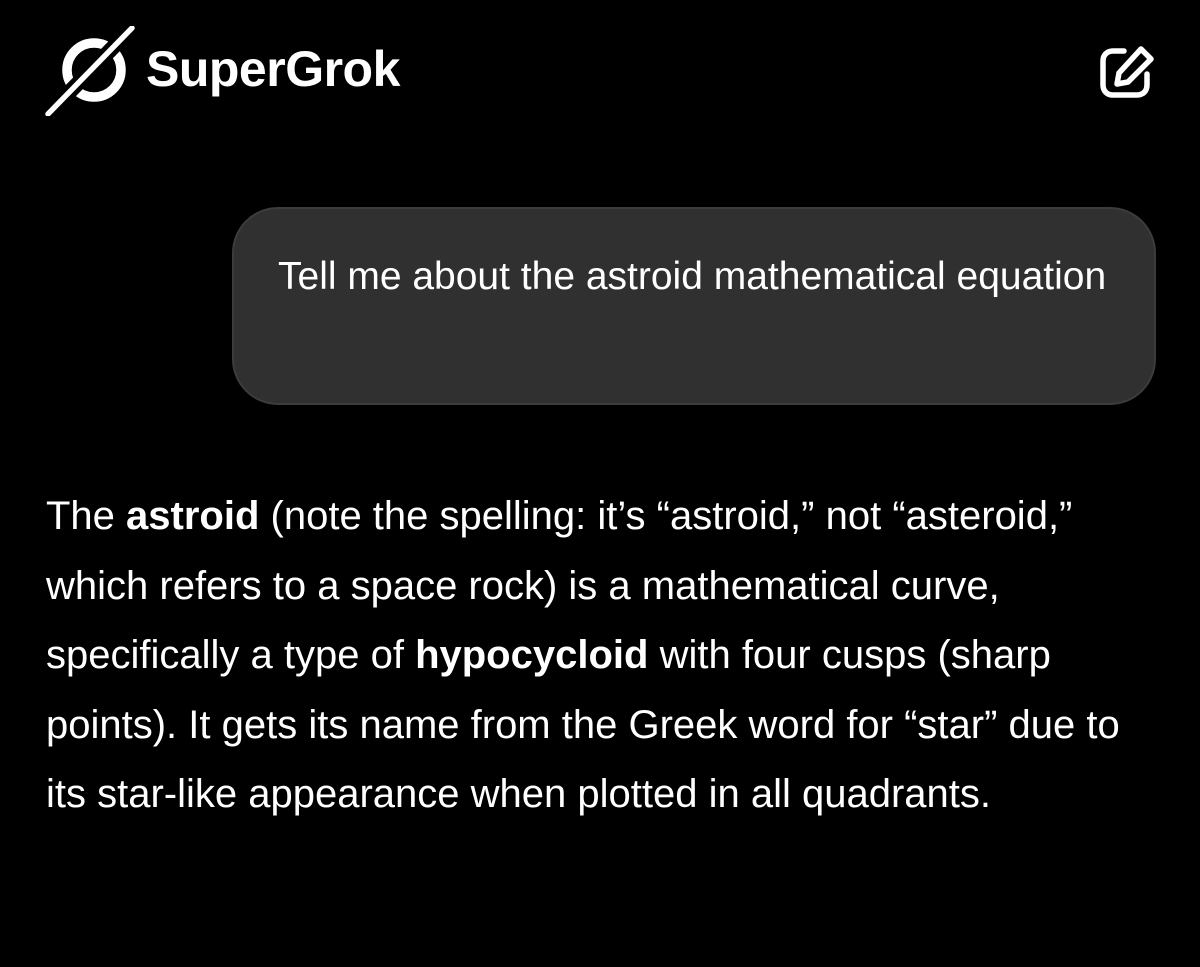  I want to click on brand: SuperGrok, so click(222, 71).